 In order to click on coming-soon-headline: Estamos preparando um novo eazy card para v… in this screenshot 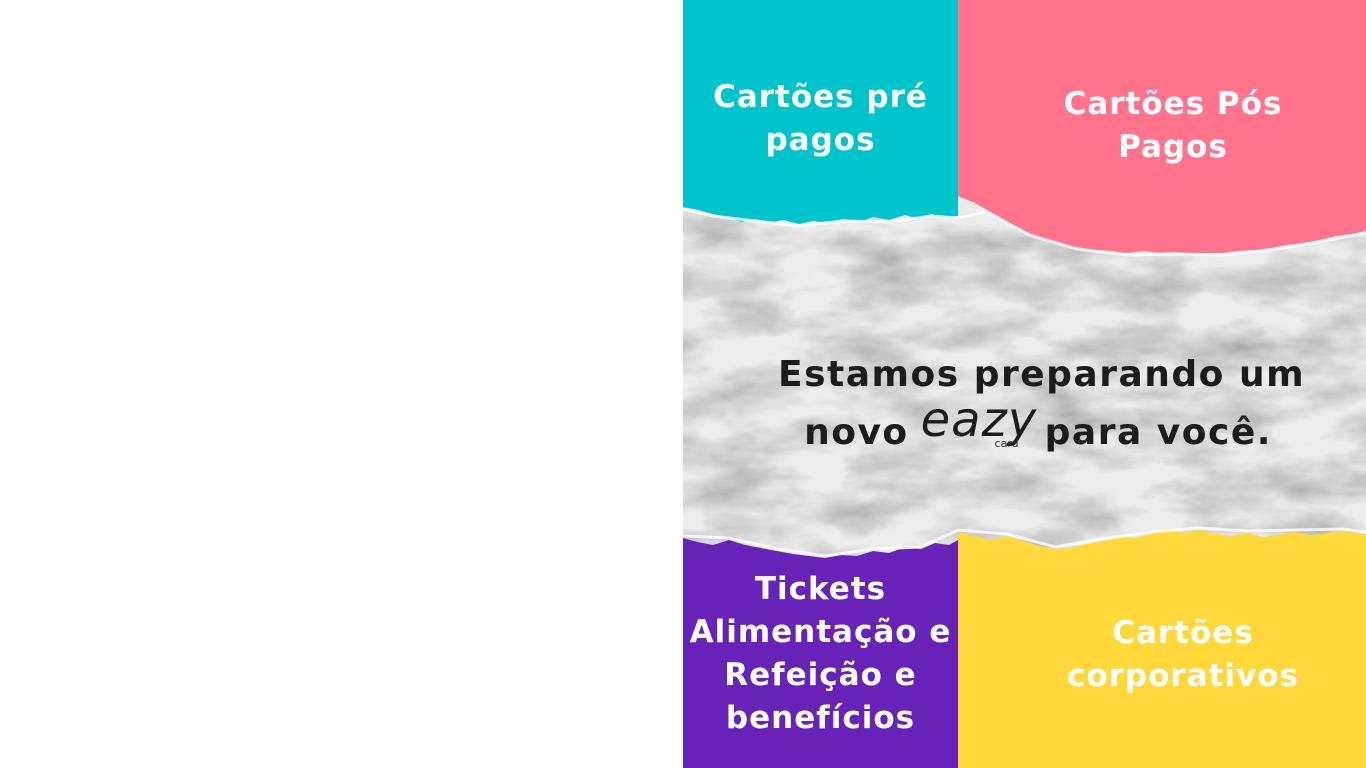, I will do `click(1042, 404)`.